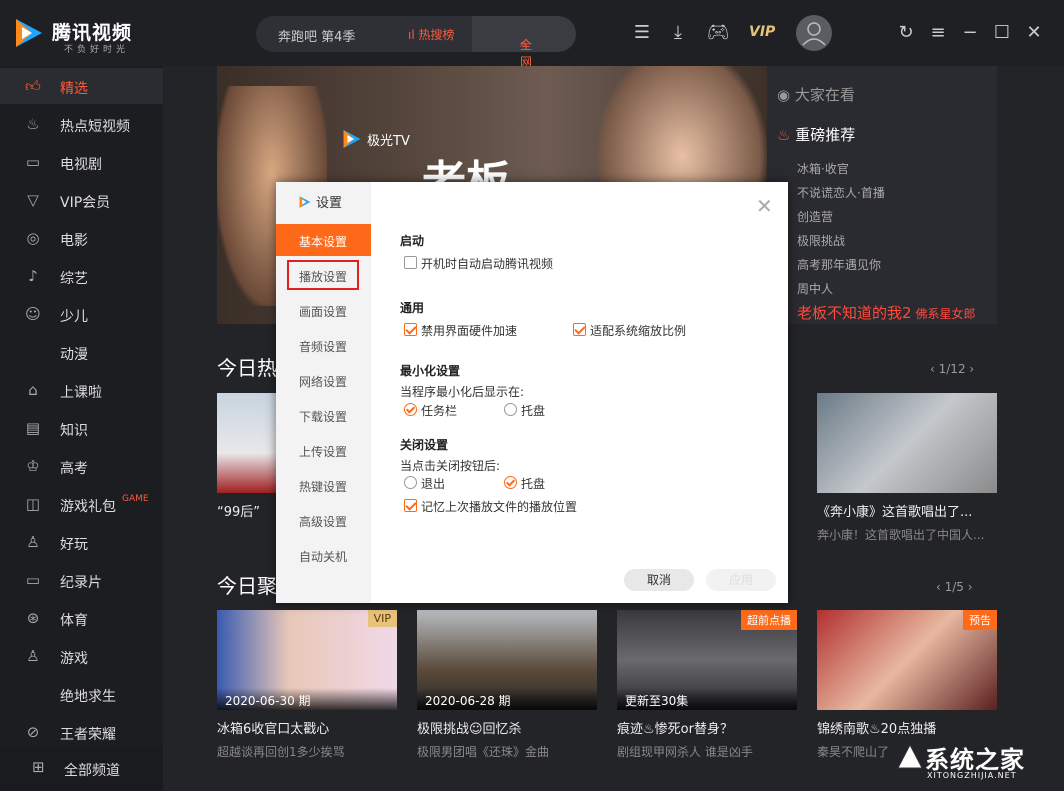  Describe the element at coordinates (507, 699) in the screenshot. I see `card-date: 2020-06-28 期` at that location.